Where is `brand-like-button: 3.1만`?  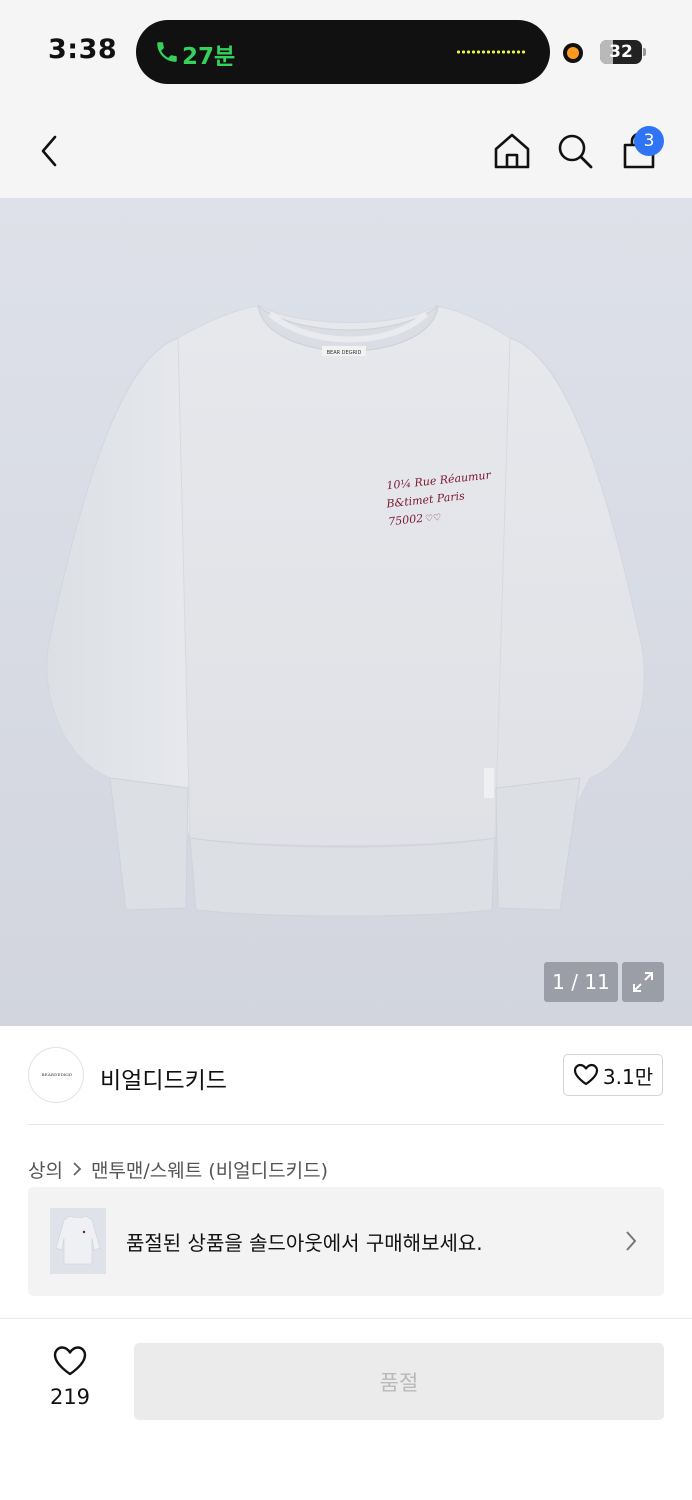 brand-like-button: 3.1만 is located at coordinates (613, 1075).